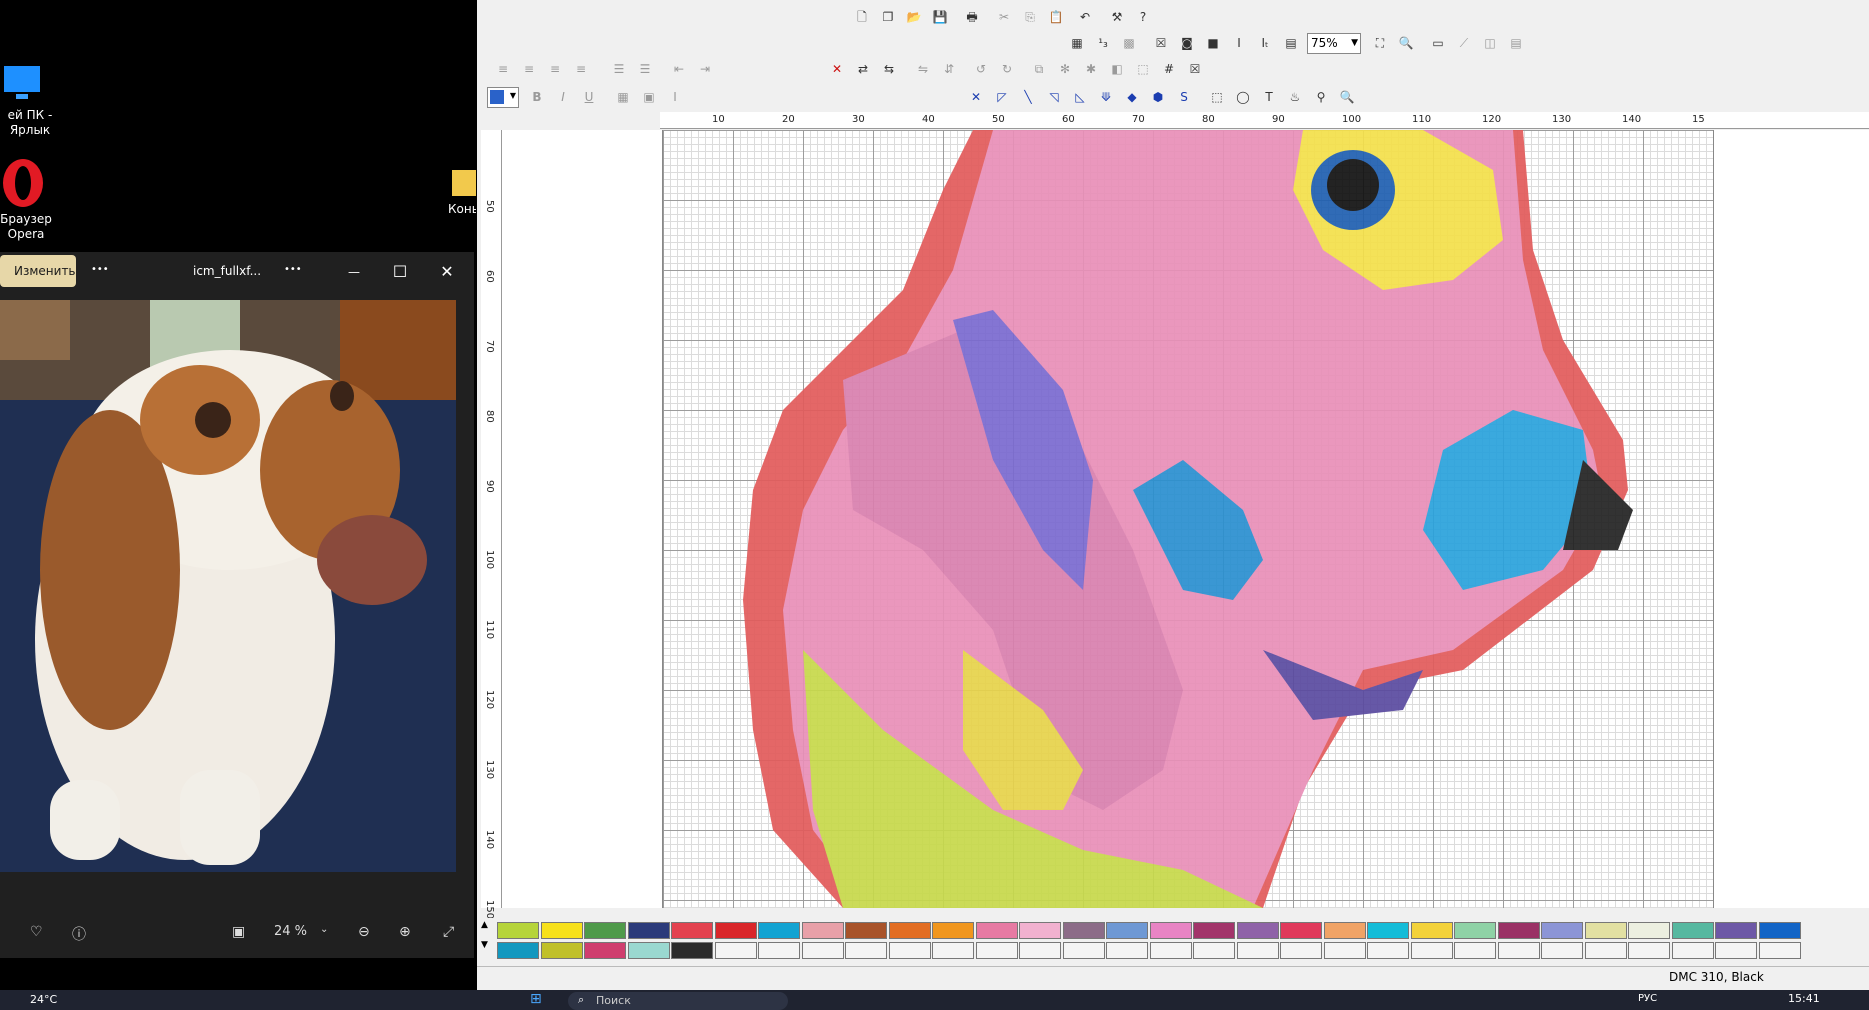 This screenshot has height=1010, width=1869. What do you see at coordinates (1321, 97) in the screenshot?
I see `eyedropper-icon: ⚲` at bounding box center [1321, 97].